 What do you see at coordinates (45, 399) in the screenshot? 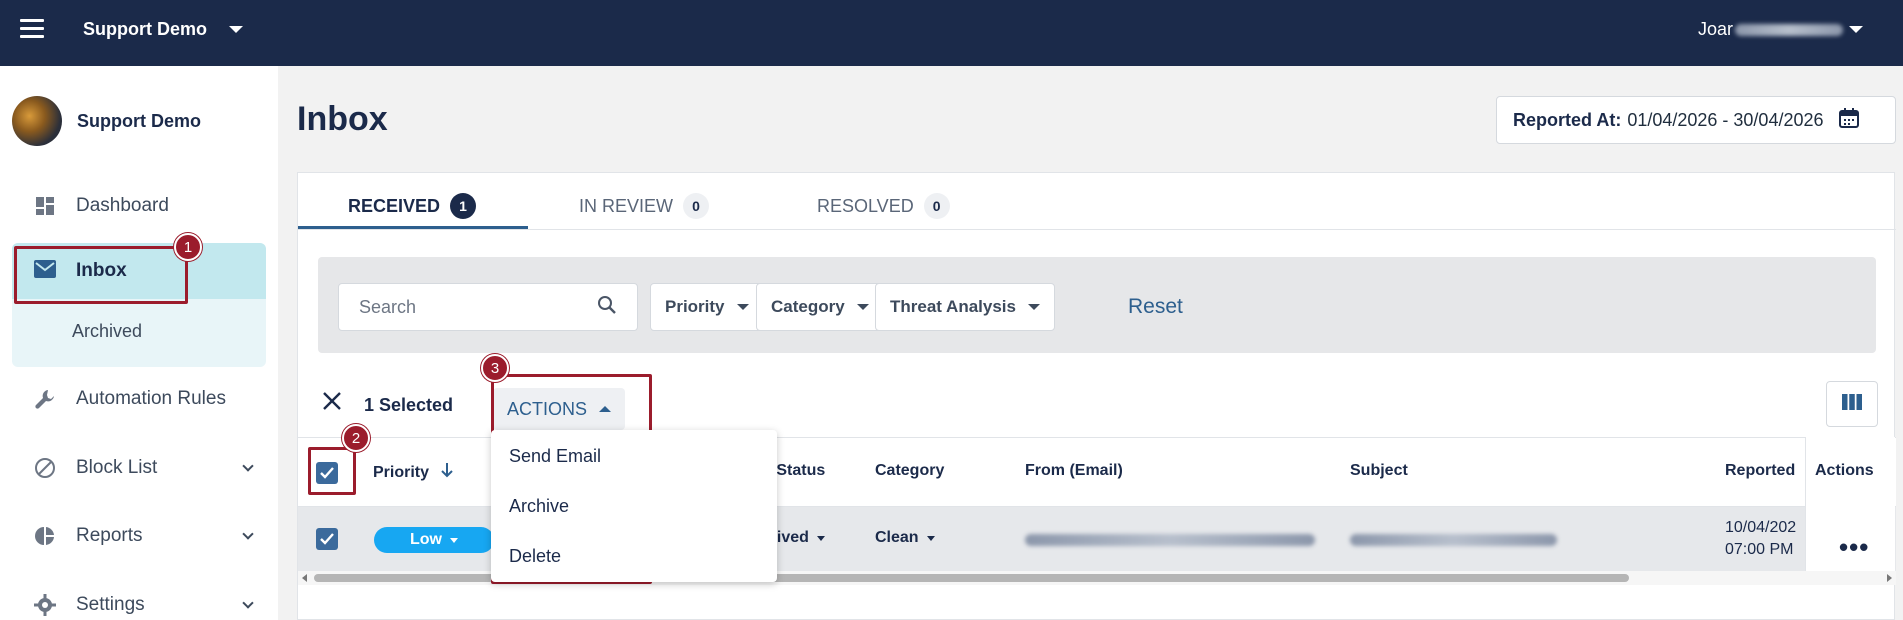
I see `wrench-icon` at bounding box center [45, 399].